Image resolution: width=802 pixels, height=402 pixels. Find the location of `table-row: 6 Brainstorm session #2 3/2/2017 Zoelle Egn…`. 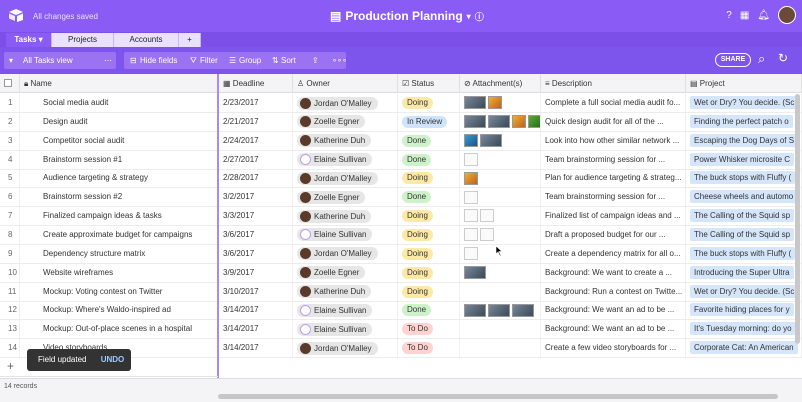

table-row: 6 Brainstorm session #2 3/2/2017 Zoelle Egn… is located at coordinates (401, 198).